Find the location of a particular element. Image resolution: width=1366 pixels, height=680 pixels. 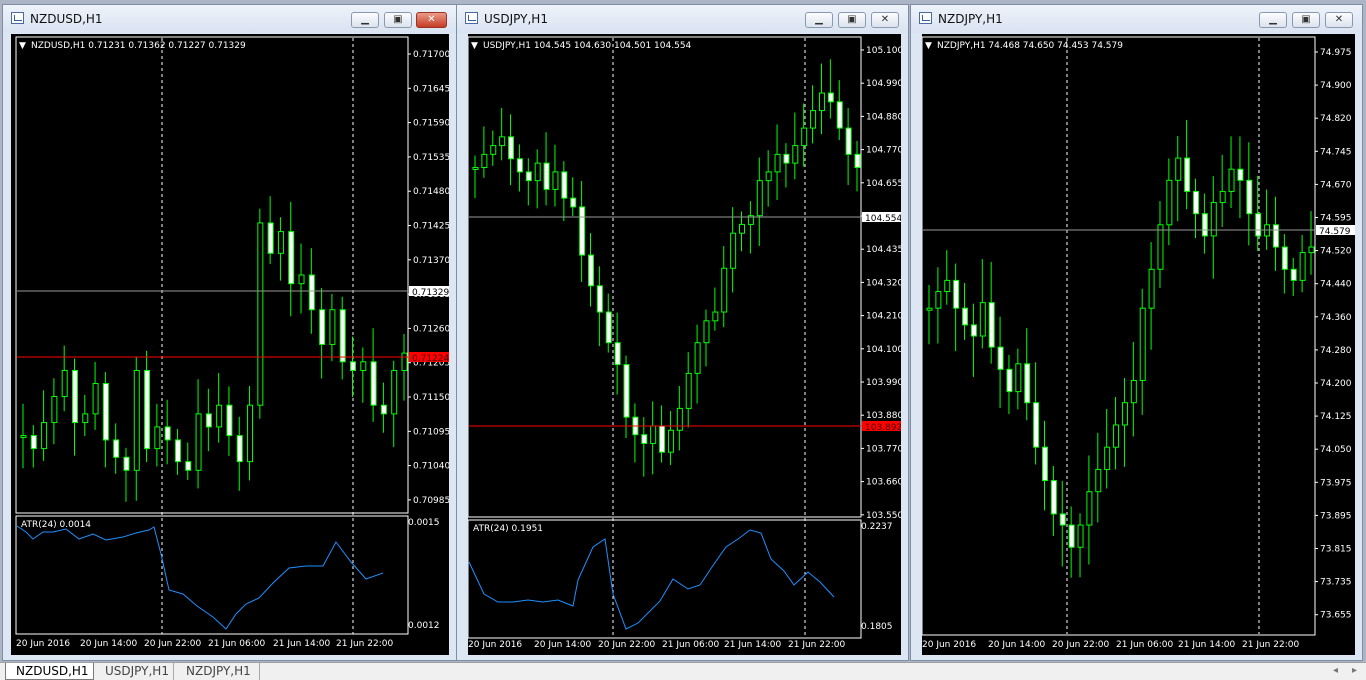

price-label: 104.435 is located at coordinates (883, 250).